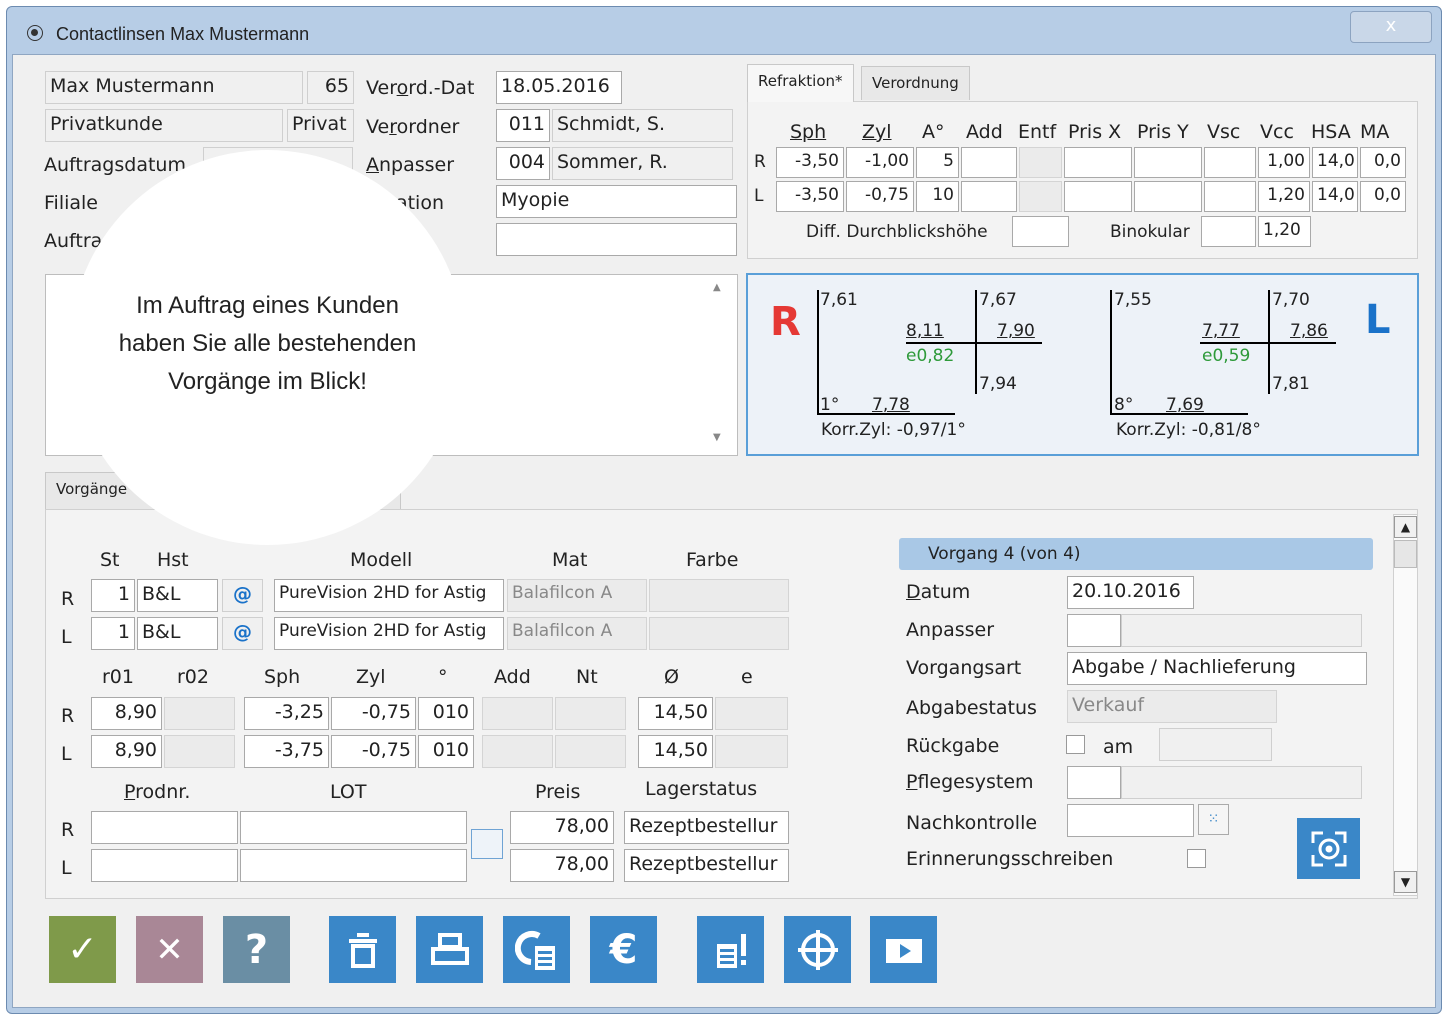 The width and height of the screenshot is (1450, 1019). What do you see at coordinates (1405, 882) in the screenshot?
I see `scroll-down-button: ▼` at bounding box center [1405, 882].